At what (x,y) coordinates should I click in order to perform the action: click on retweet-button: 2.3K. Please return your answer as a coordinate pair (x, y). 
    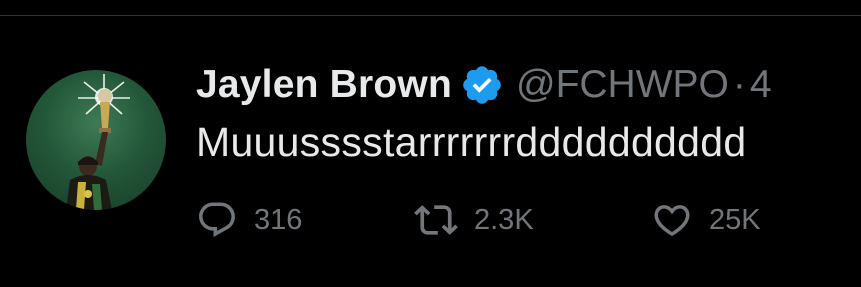
    Looking at the image, I should click on (474, 220).